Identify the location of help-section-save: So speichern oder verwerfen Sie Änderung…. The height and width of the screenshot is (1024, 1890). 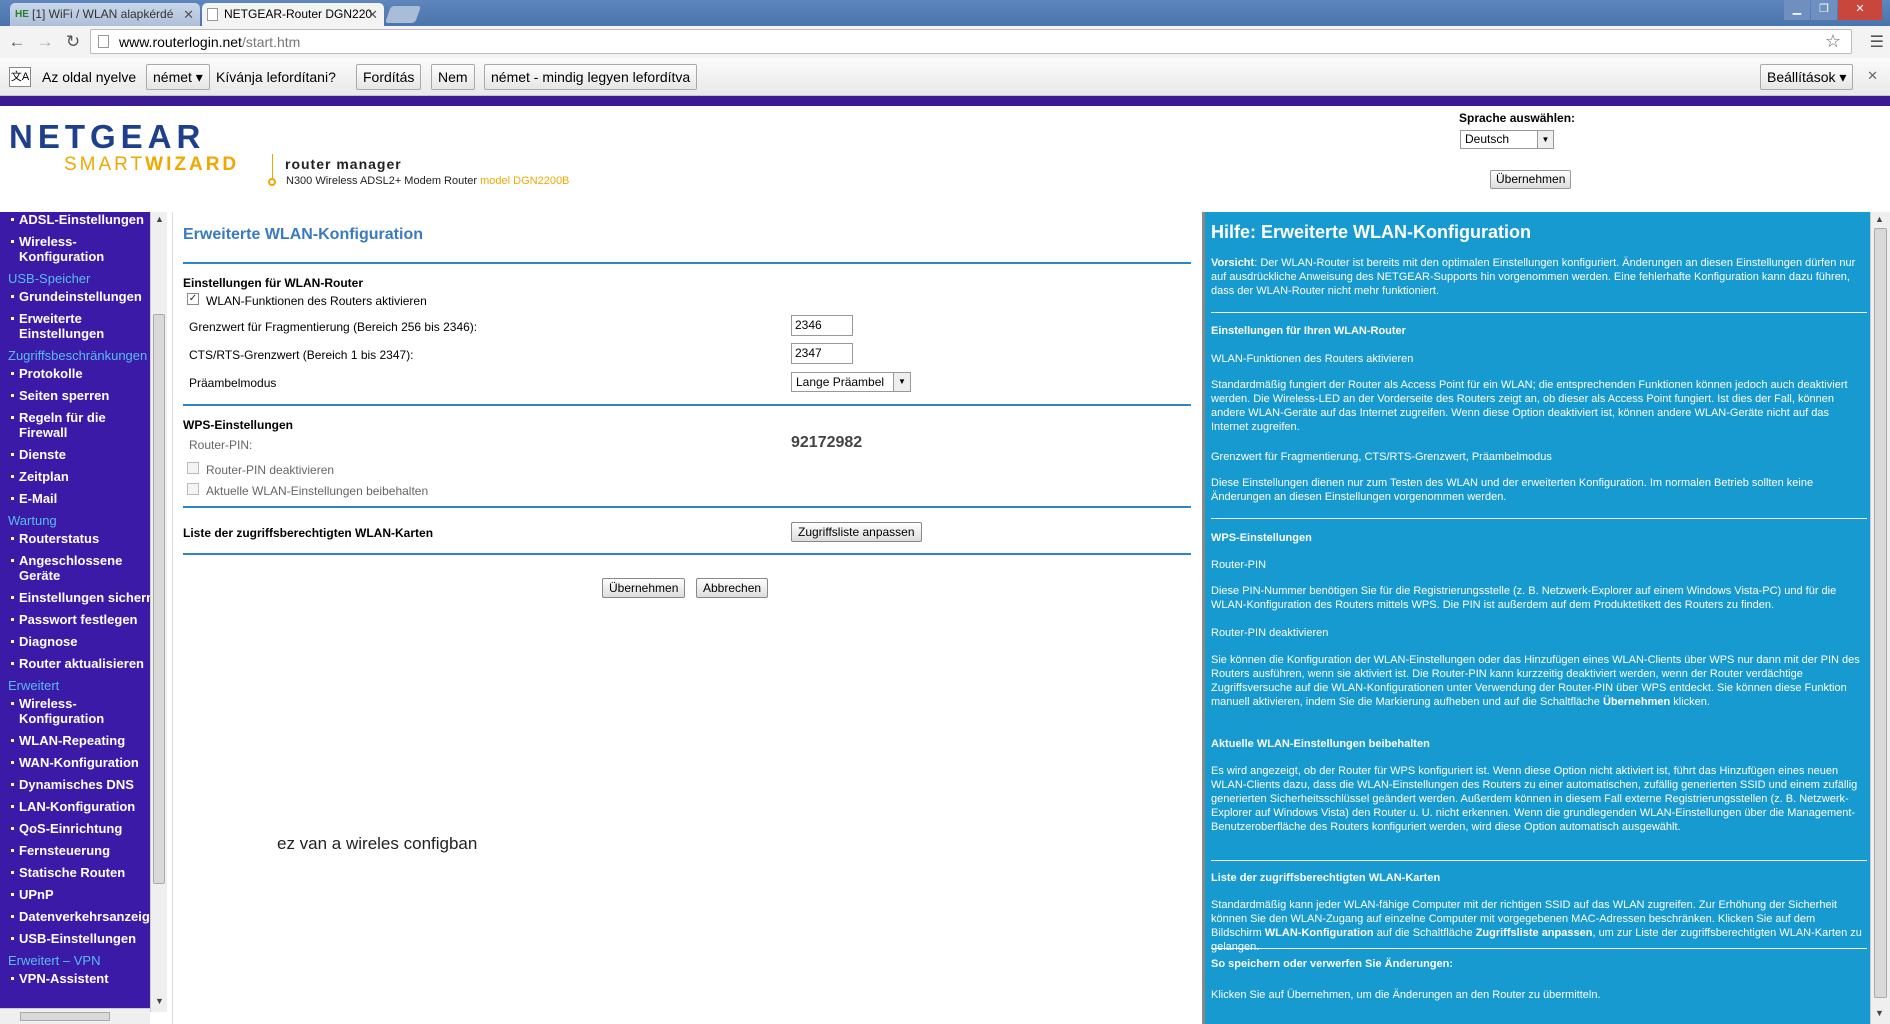
(1332, 964).